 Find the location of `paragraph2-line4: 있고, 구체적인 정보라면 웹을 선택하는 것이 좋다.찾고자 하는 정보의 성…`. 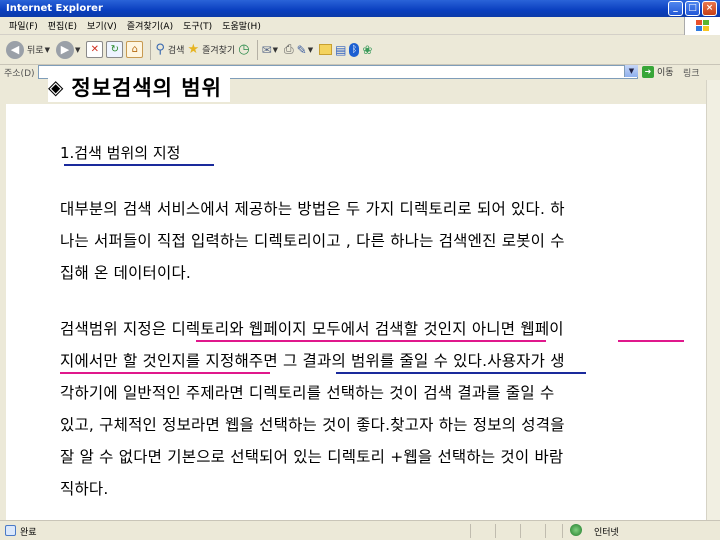

paragraph2-line4: 있고, 구체적인 정보라면 웹을 선택하는 것이 좋다.찾고자 하는 정보의 성… is located at coordinates (312, 425).